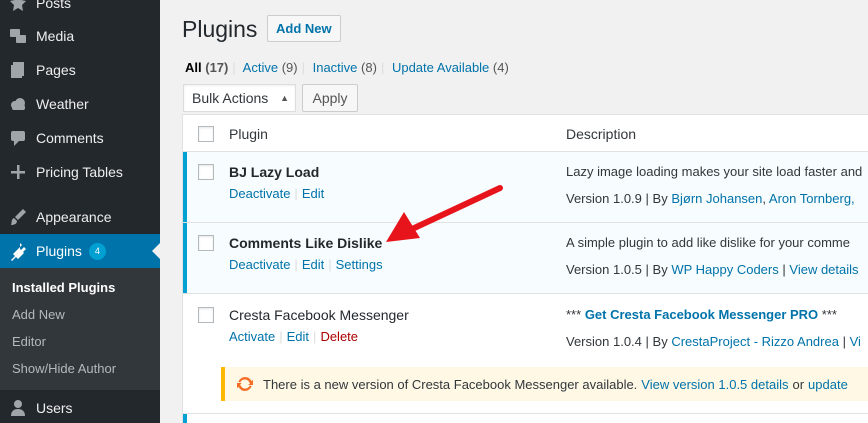  I want to click on settings-link: Settings, so click(359, 264).